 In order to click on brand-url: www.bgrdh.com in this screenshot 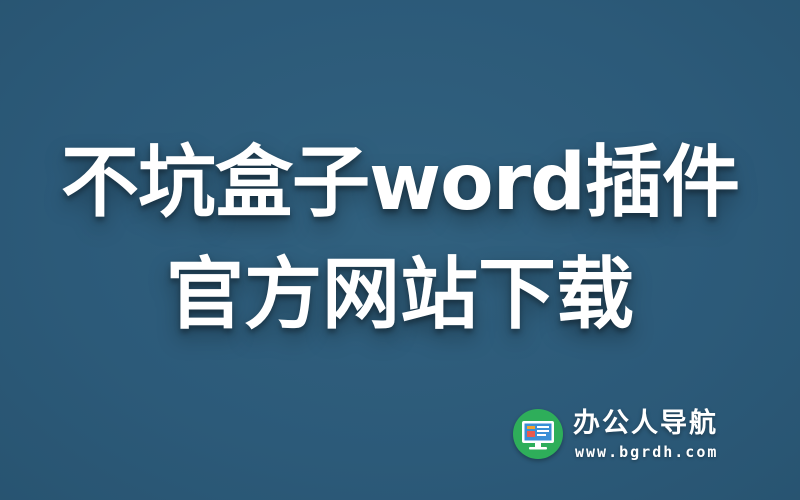, I will do `click(647, 452)`.